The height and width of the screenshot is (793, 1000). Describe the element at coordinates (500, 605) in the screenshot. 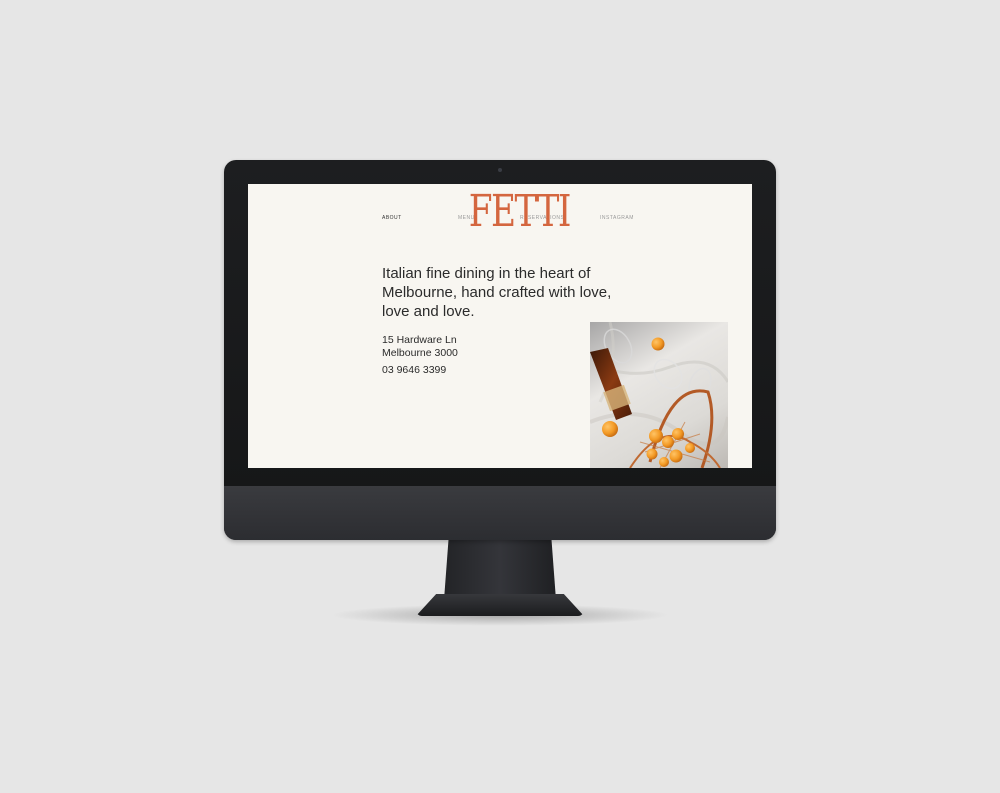

I see `monitor-stand-base` at that location.